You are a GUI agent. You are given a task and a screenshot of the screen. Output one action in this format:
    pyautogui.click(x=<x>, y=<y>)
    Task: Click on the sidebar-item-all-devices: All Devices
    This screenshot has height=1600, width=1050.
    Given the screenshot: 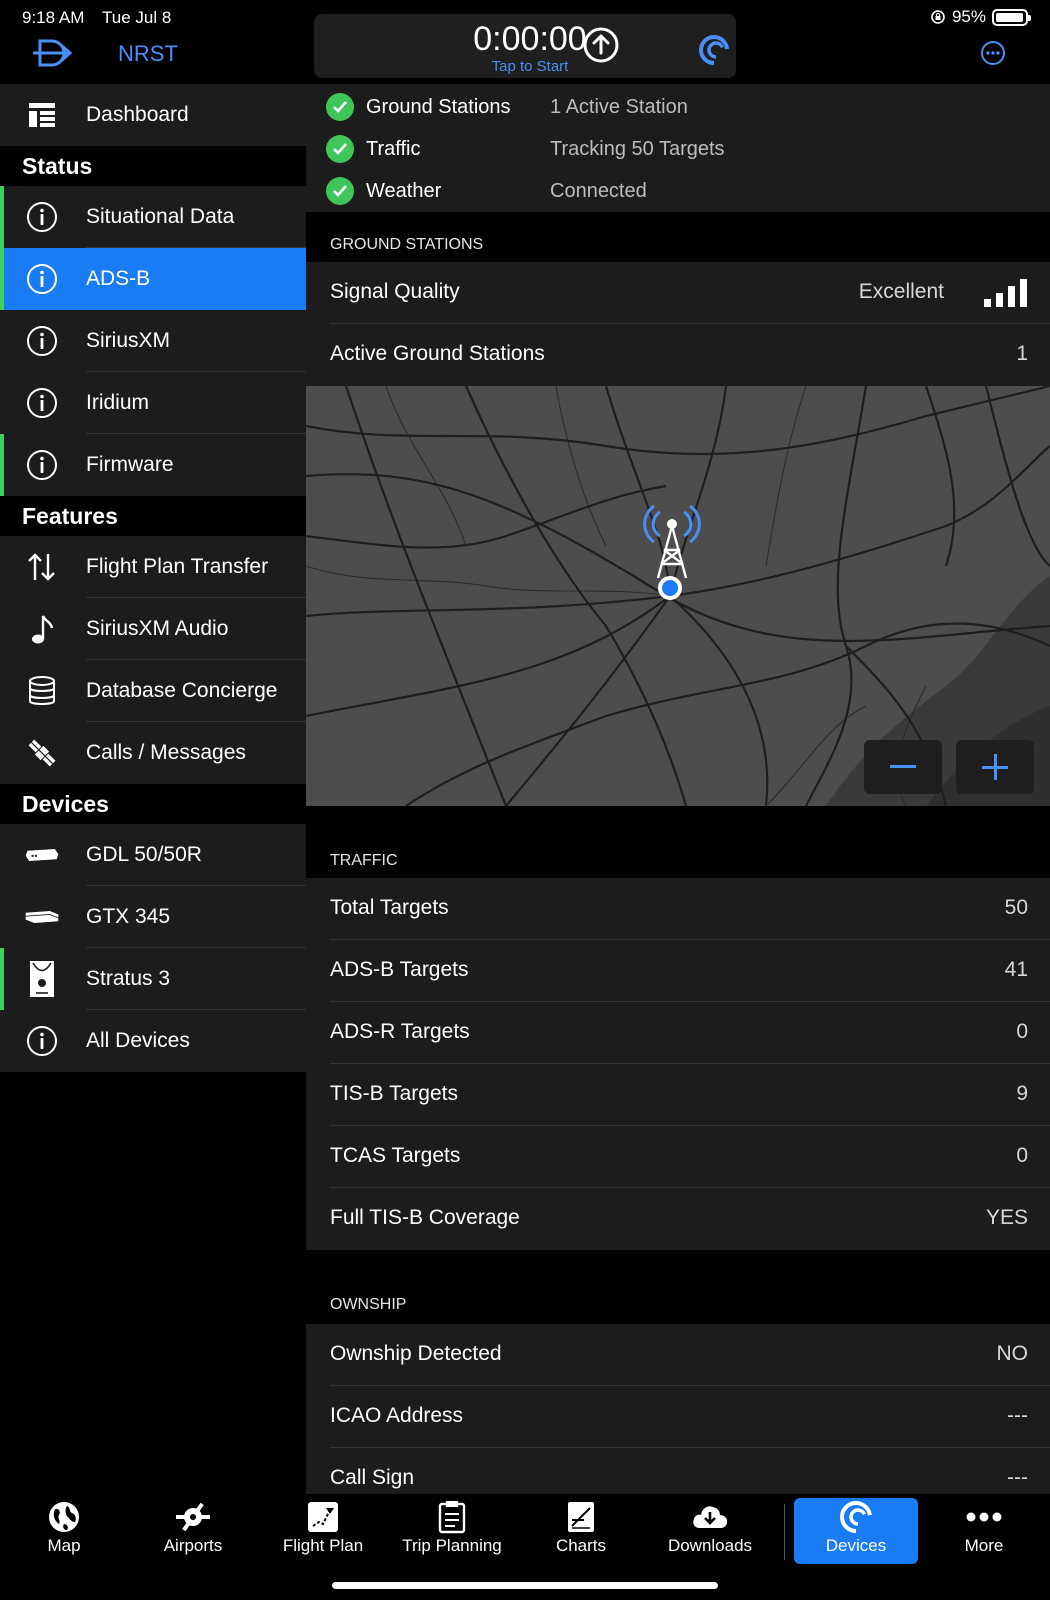 What is the action you would take?
    pyautogui.click(x=153, y=1041)
    